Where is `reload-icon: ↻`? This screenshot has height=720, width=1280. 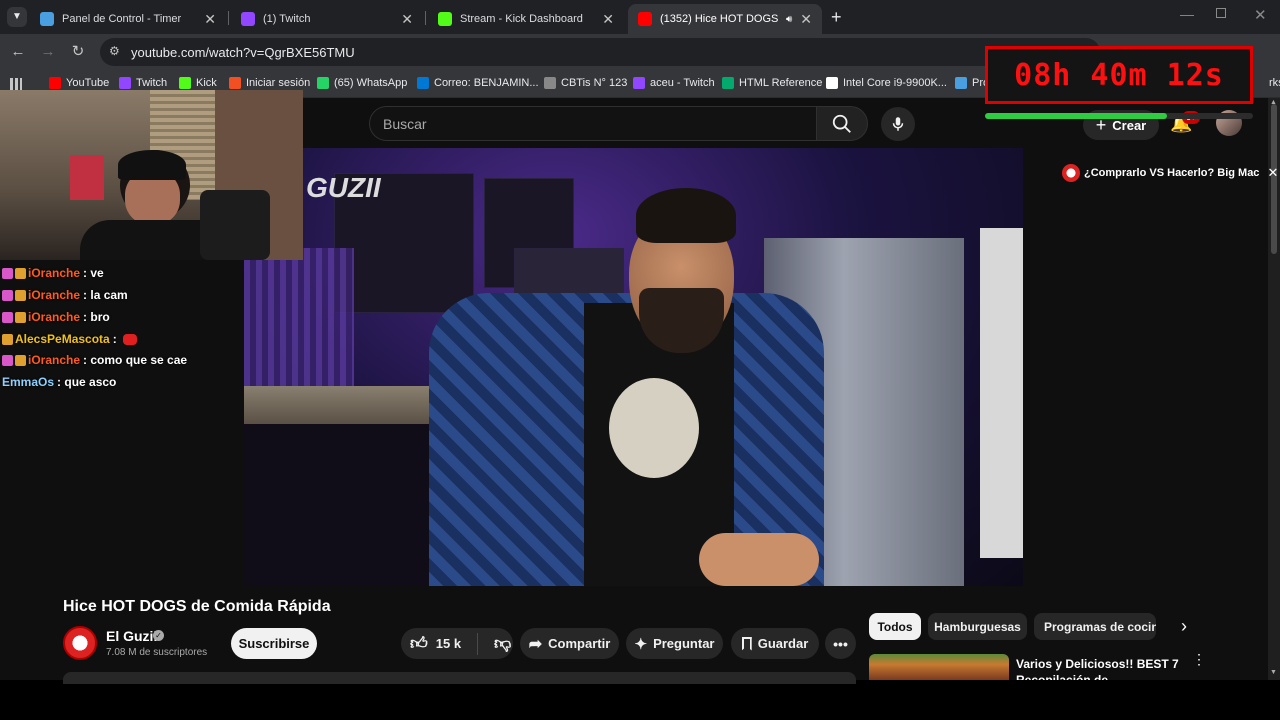
reload-icon: ↻ is located at coordinates (78, 51).